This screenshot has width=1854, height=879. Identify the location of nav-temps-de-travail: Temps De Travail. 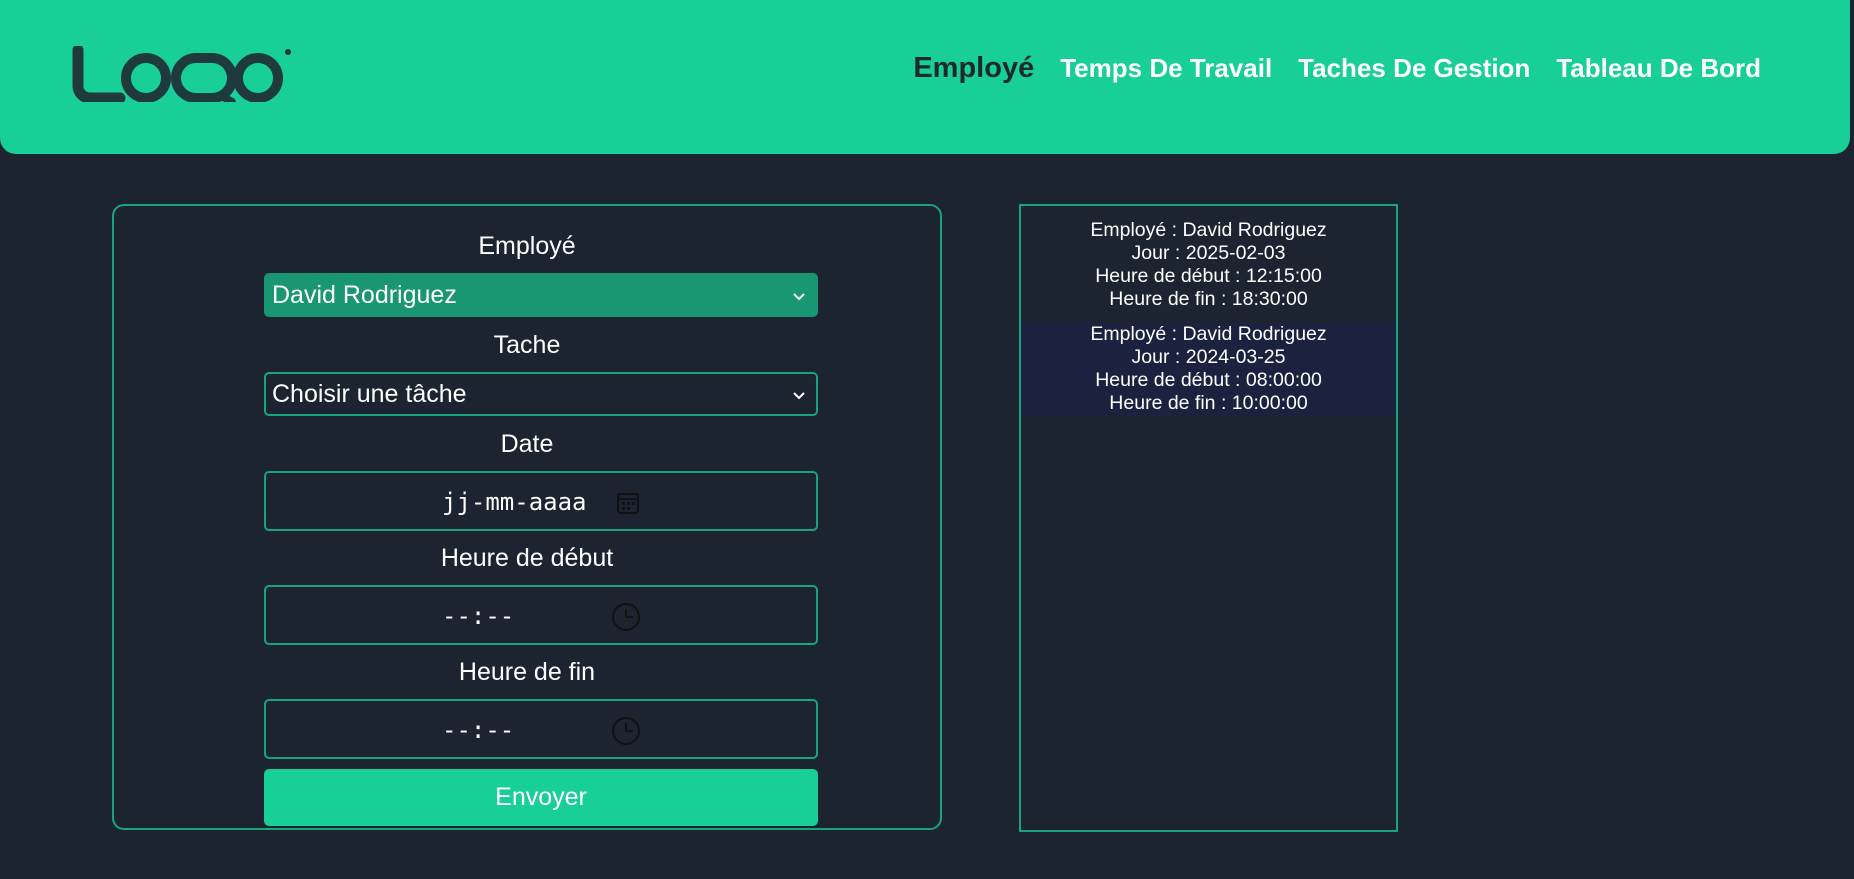
(1166, 68).